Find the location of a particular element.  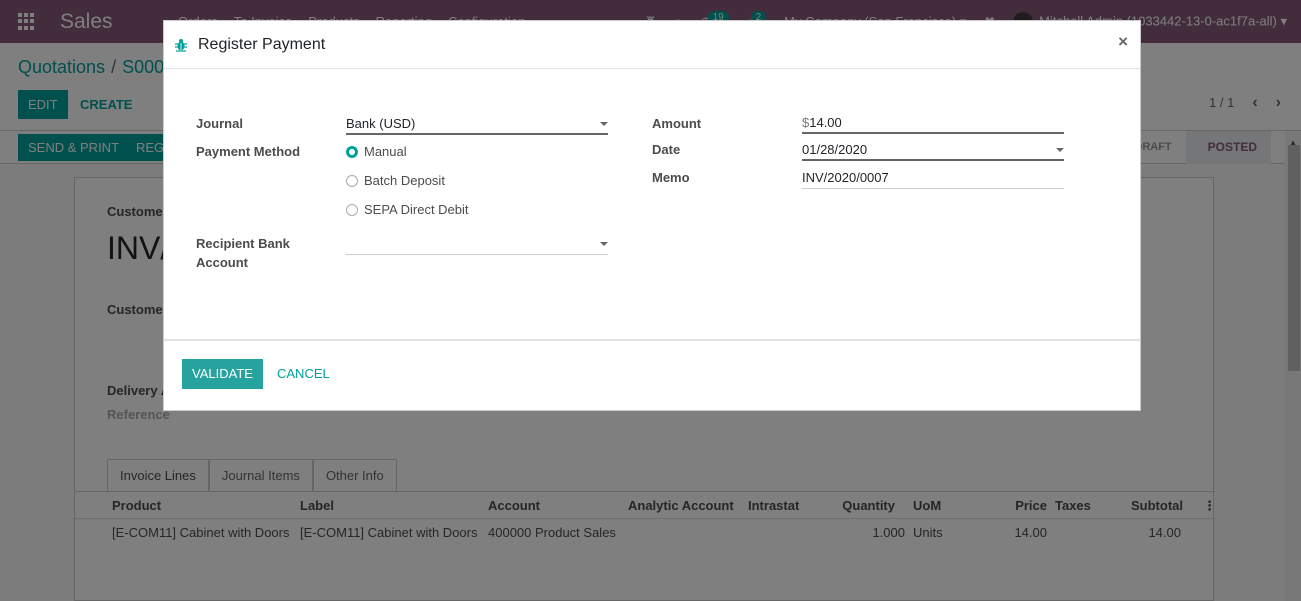

journal-value: Bank (USD) is located at coordinates (381, 123).